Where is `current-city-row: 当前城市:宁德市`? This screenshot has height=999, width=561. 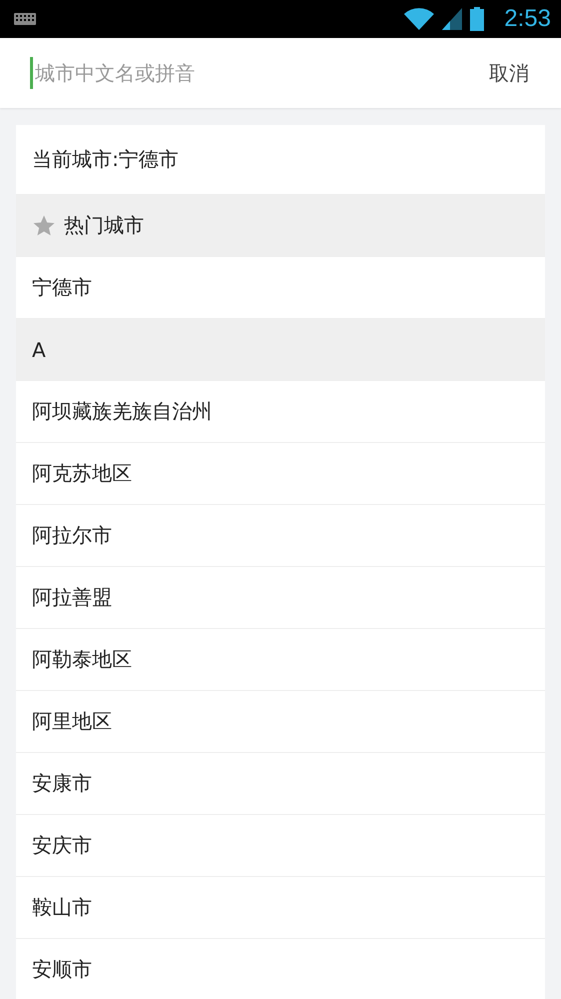
current-city-row: 当前城市:宁德市 is located at coordinates (280, 160).